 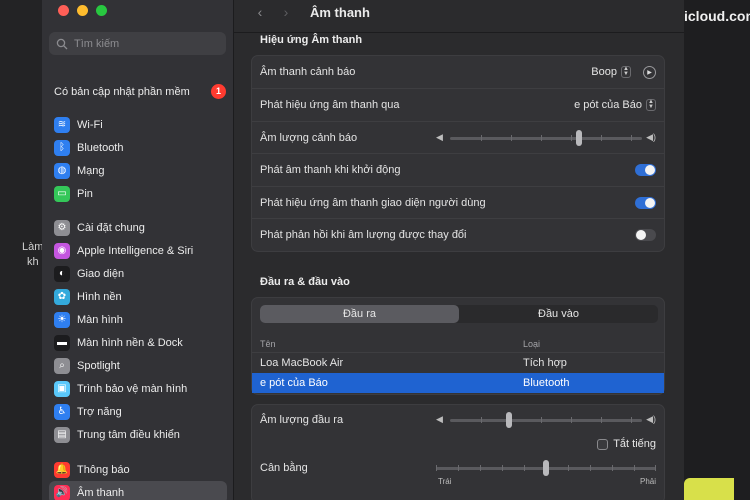 What do you see at coordinates (439, 419) in the screenshot?
I see `speaker-low-icon: ◀` at bounding box center [439, 419].